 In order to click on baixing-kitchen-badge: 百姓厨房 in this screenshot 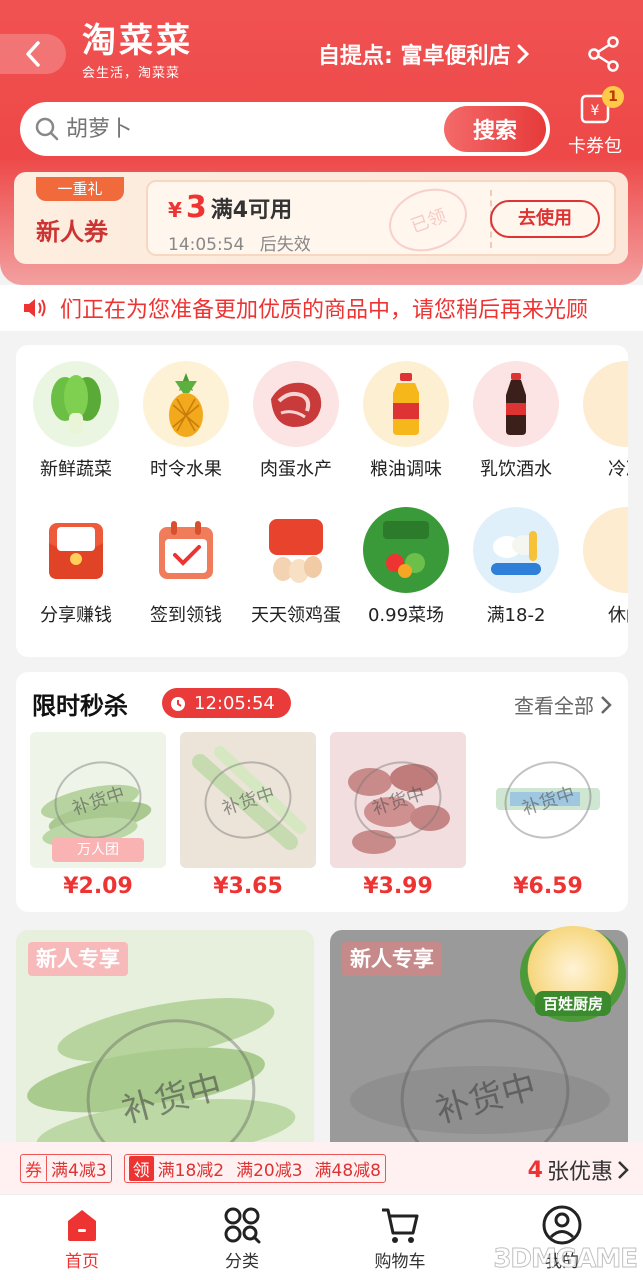, I will do `click(573, 974)`.